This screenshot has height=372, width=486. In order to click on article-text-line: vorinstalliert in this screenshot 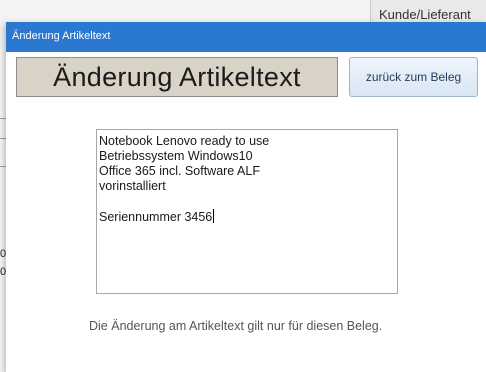, I will do `click(132, 186)`.